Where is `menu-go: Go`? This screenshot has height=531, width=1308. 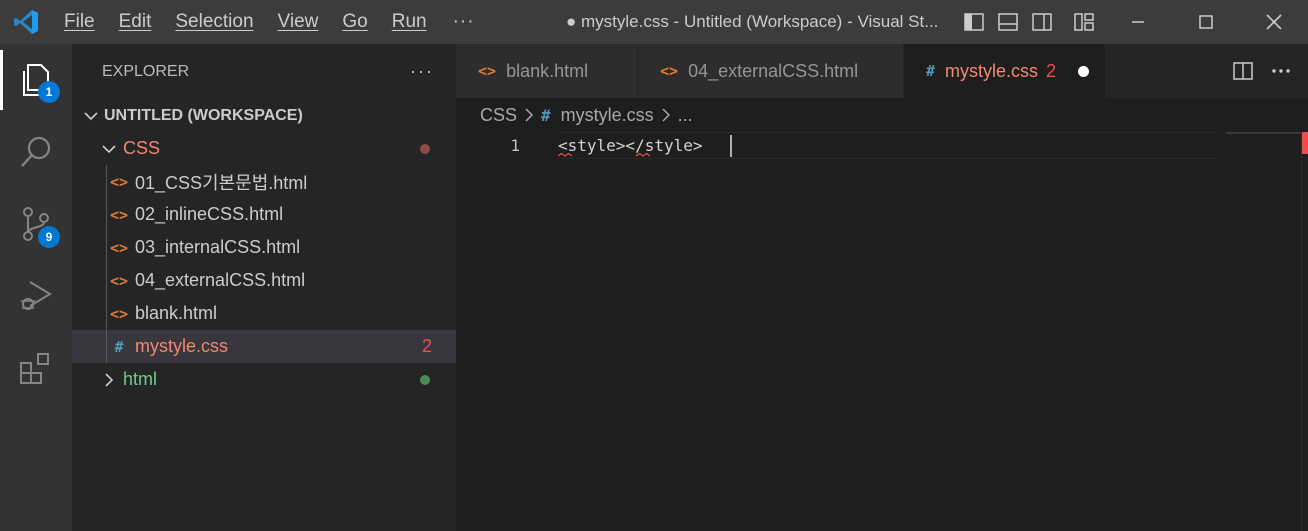
menu-go: Go is located at coordinates (354, 22).